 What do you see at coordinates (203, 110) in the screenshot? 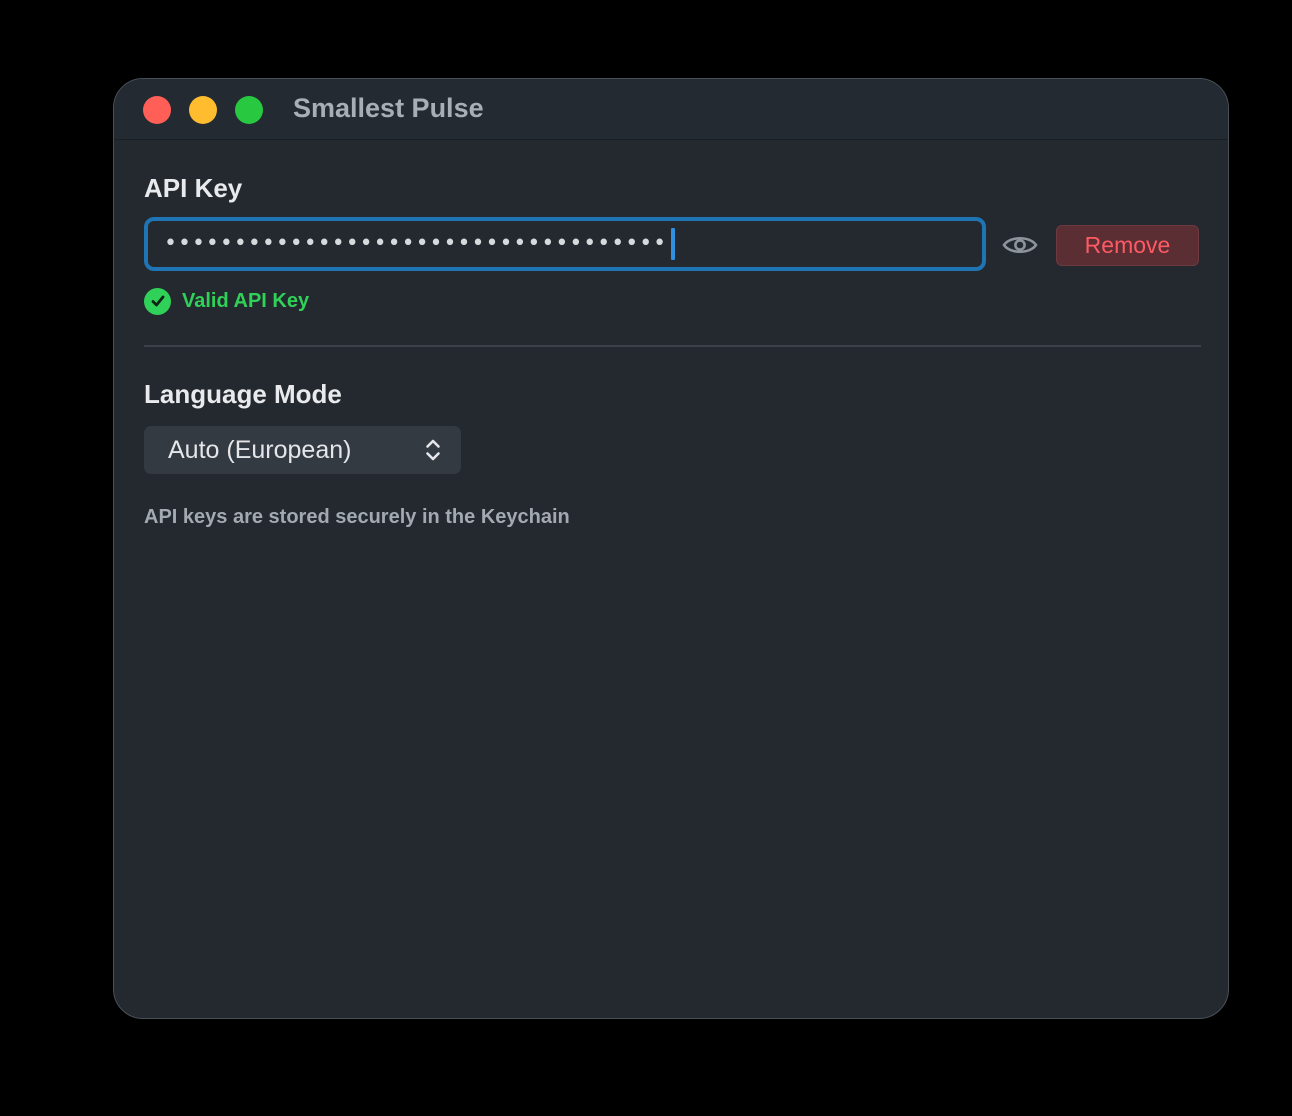
I see `minimize-window-button` at bounding box center [203, 110].